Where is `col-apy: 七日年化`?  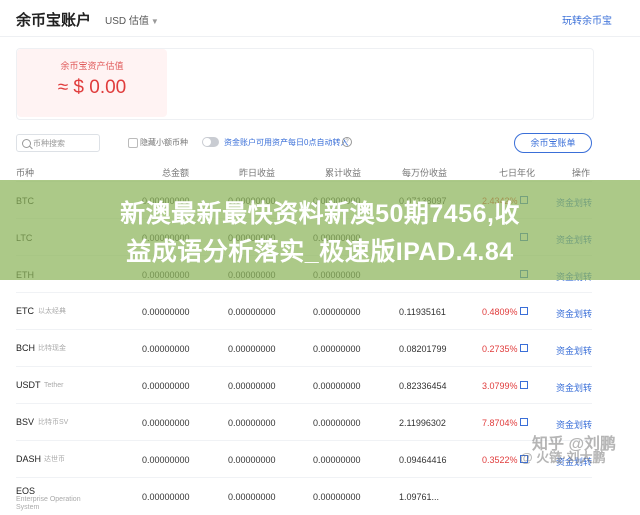
col-apy: 七日年化 is located at coordinates (517, 173).